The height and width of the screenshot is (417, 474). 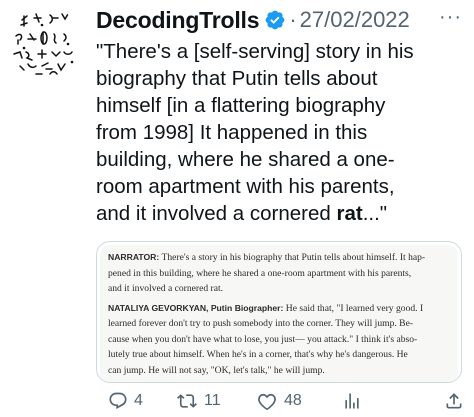 I want to click on reply-count: 4, so click(x=138, y=400).